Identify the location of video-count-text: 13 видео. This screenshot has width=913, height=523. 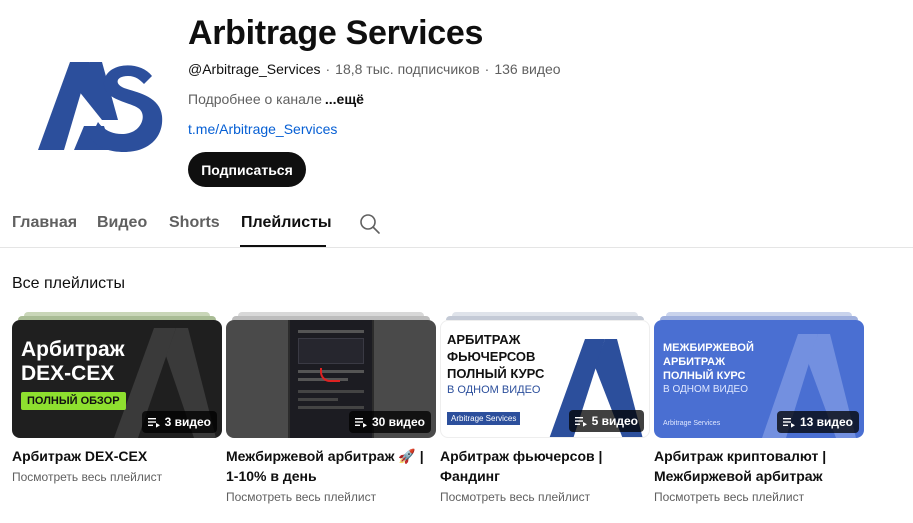
(826, 422).